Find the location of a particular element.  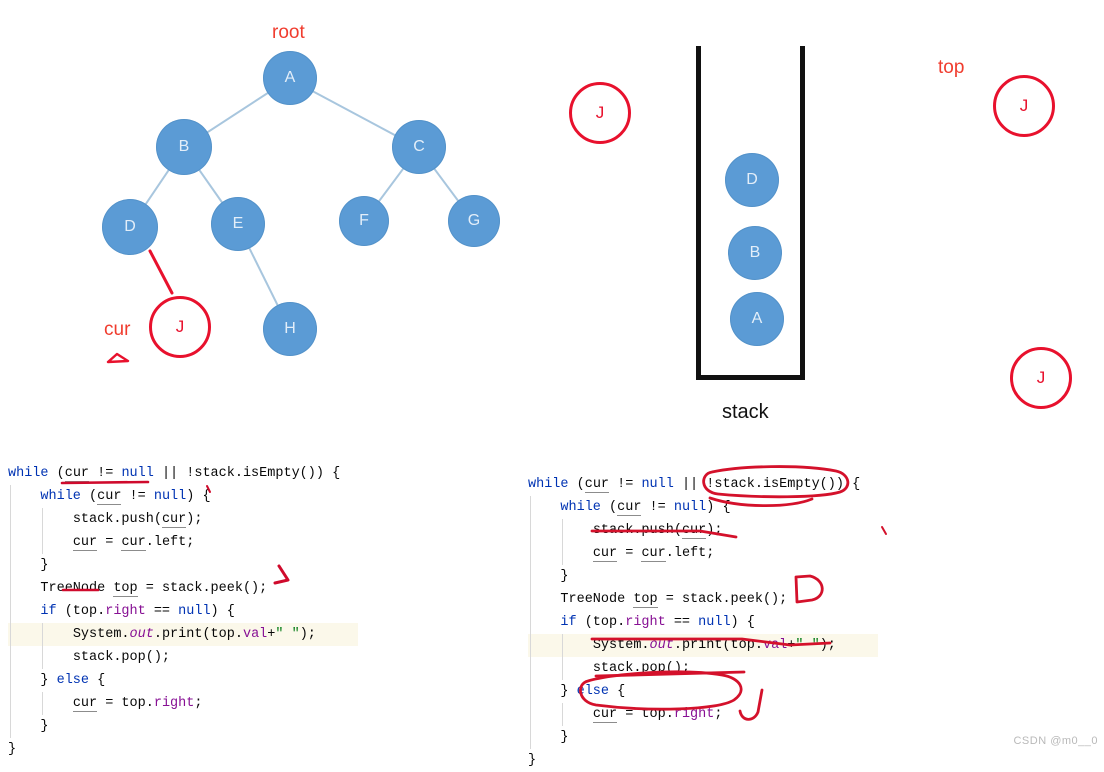

tree-node-b: B is located at coordinates (184, 147).